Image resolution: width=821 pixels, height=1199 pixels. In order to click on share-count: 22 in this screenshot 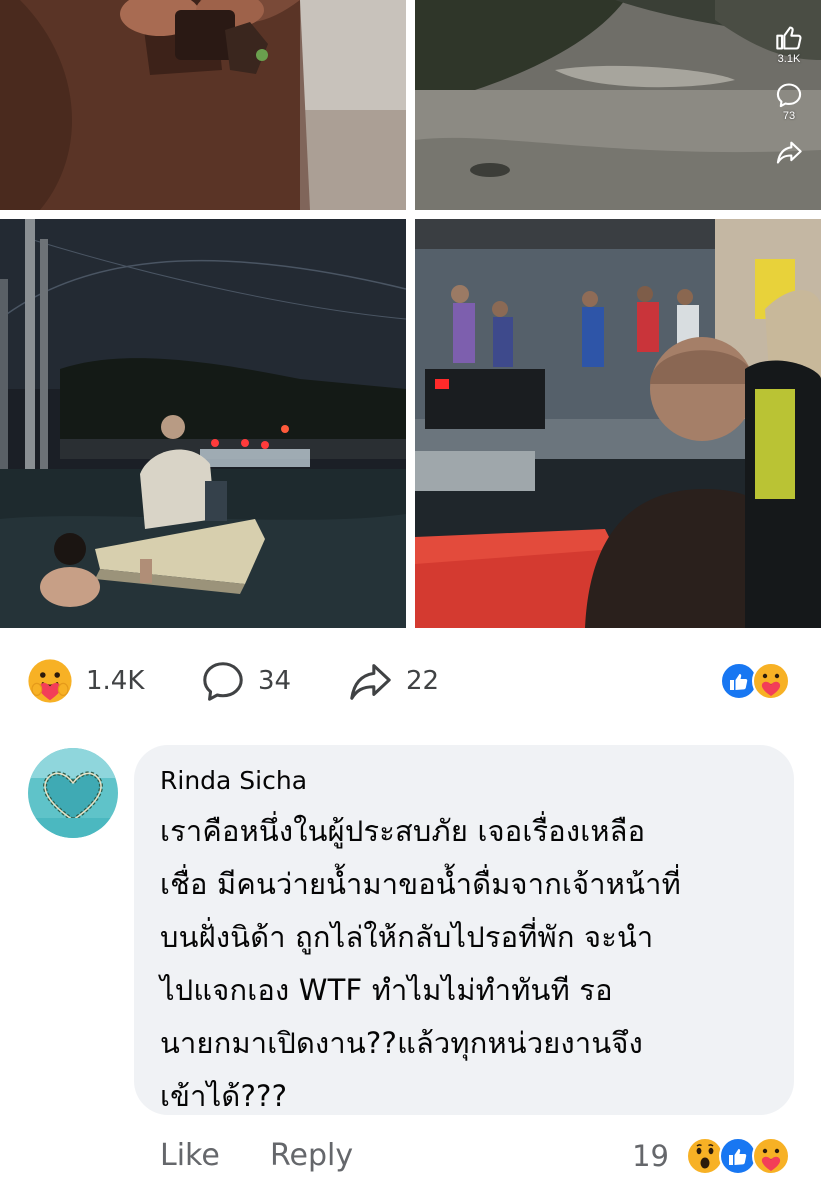, I will do `click(423, 681)`.